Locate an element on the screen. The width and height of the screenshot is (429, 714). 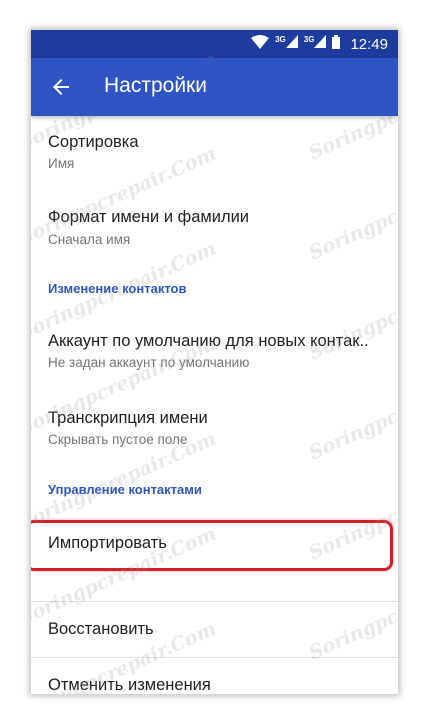
setting-subtitle: Имя is located at coordinates (61, 163).